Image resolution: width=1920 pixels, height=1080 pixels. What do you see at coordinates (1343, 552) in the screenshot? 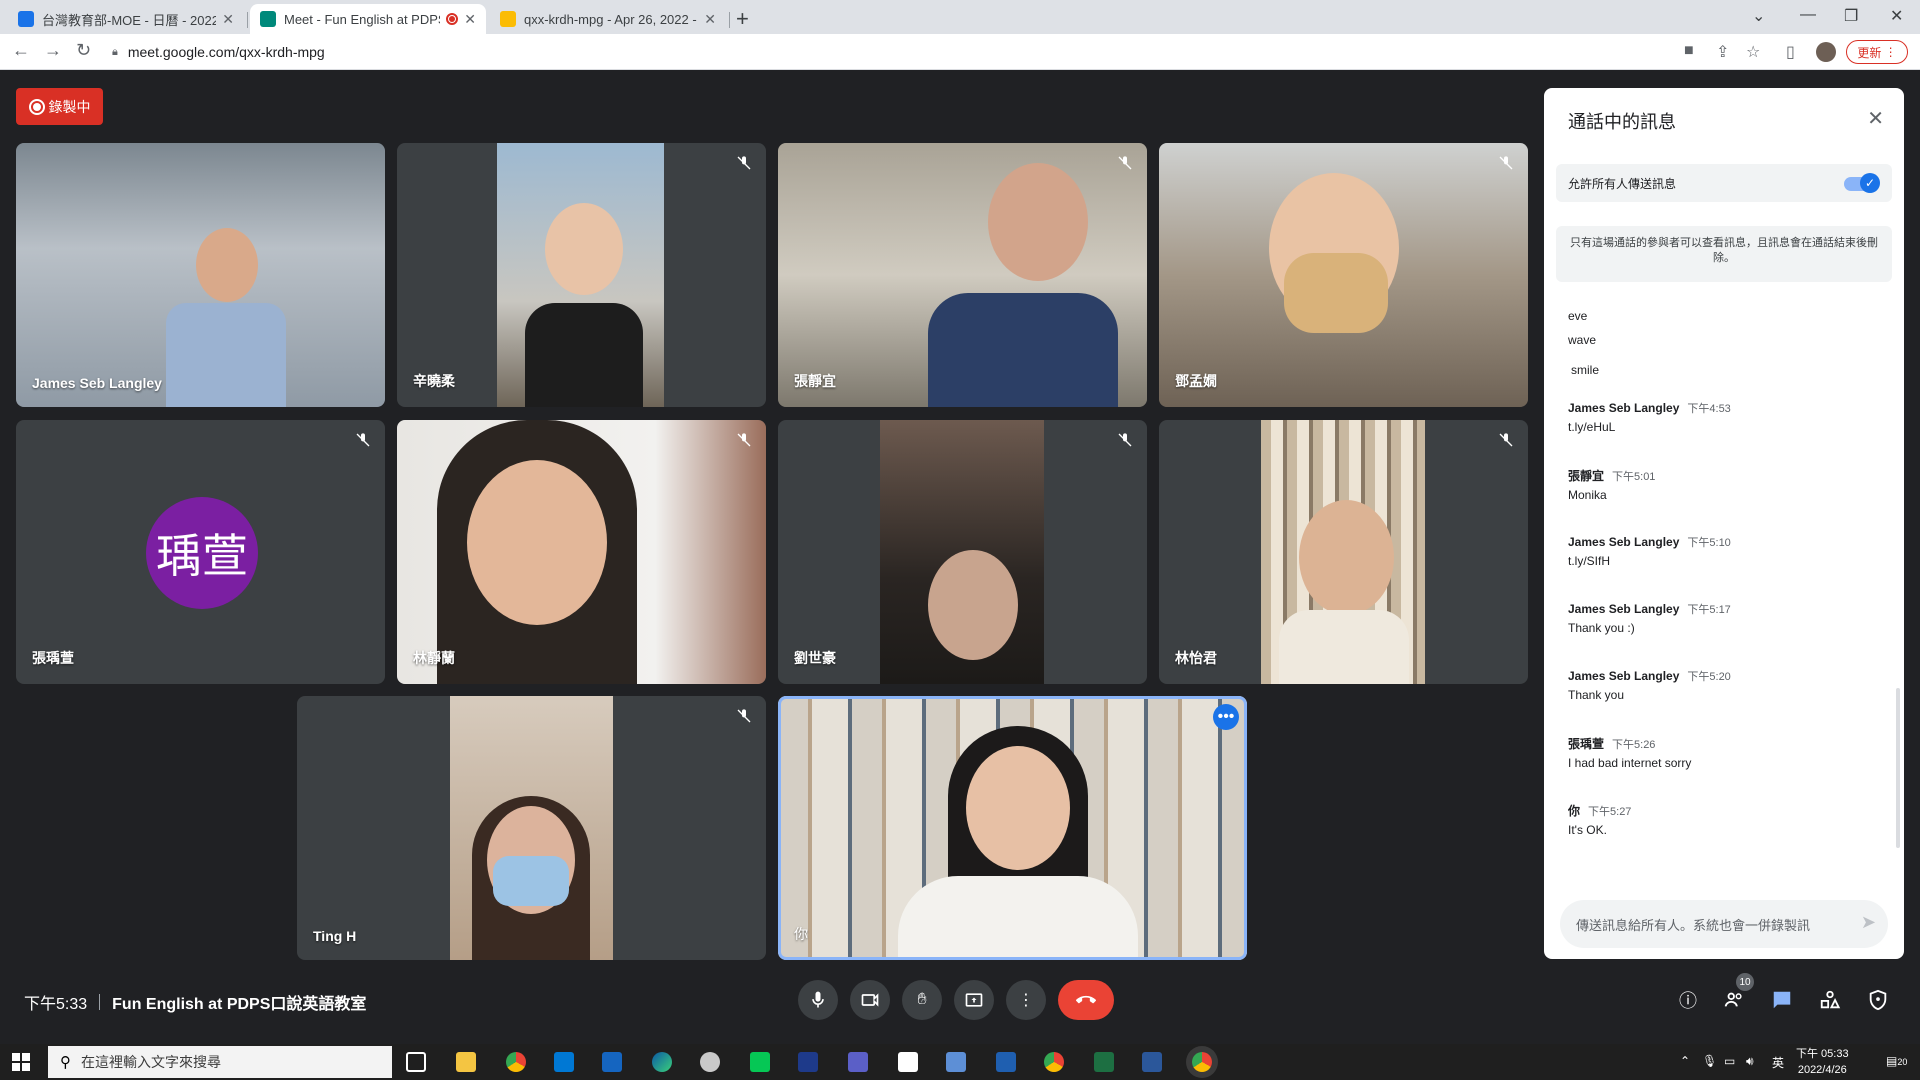
I see `participant-tile: 林怡君` at bounding box center [1343, 552].